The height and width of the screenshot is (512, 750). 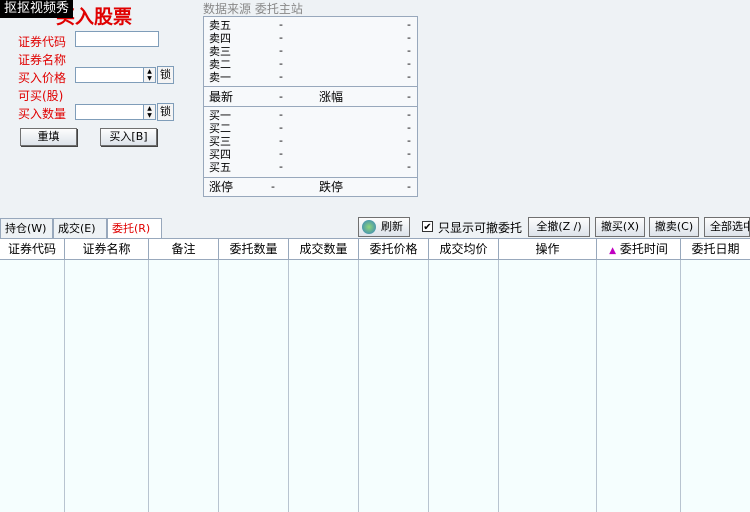 I want to click on only-cancelable-checkbox: ✔, so click(x=427, y=227).